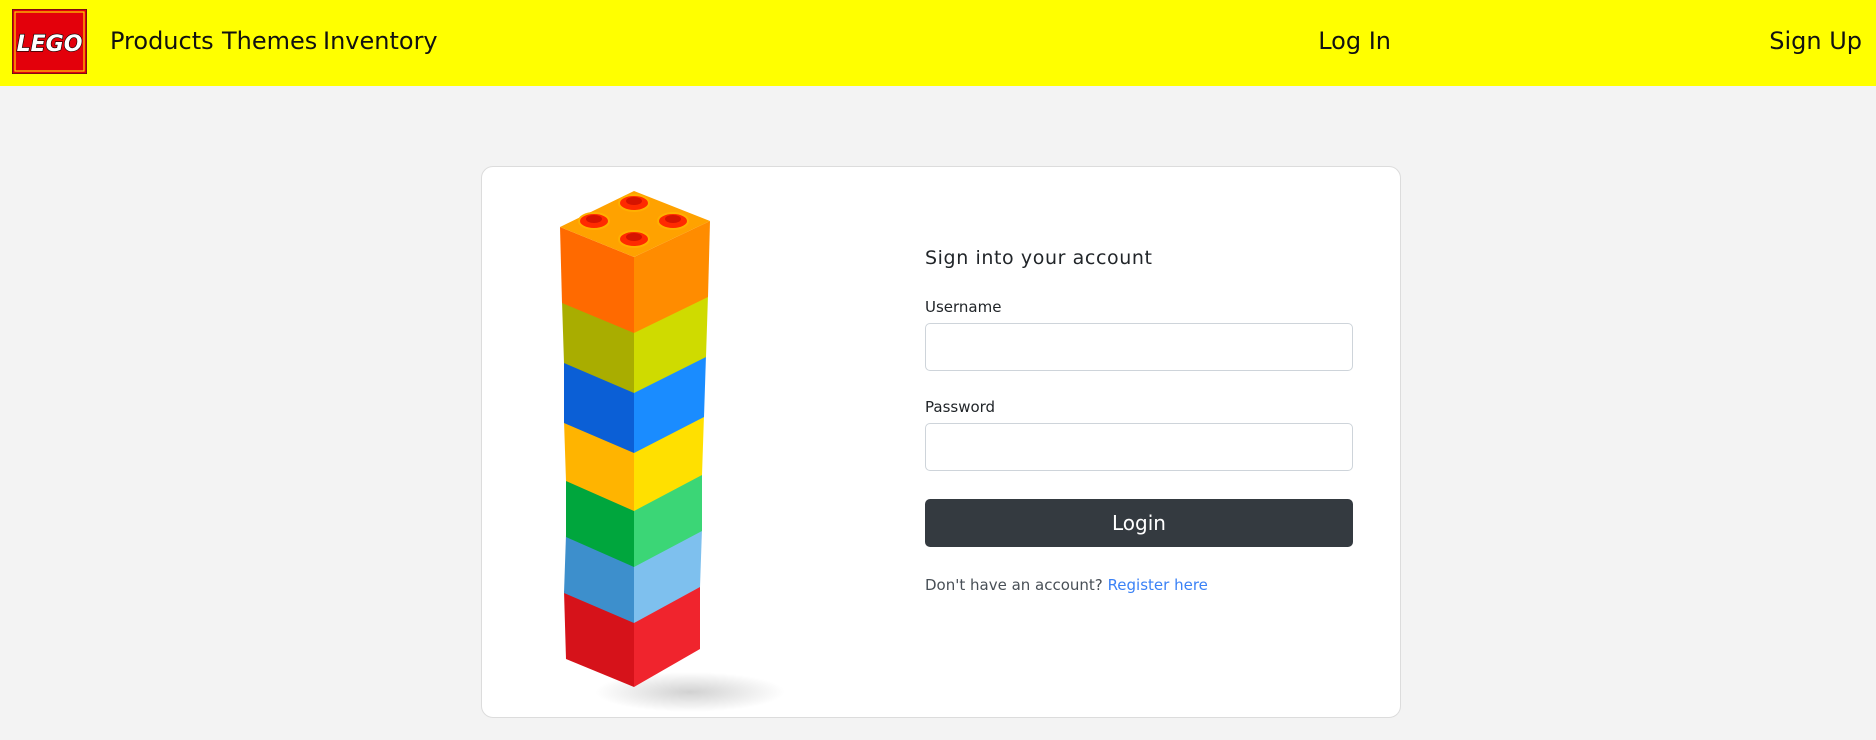 The image size is (1876, 740). What do you see at coordinates (960, 407) in the screenshot?
I see `password-label: Password` at bounding box center [960, 407].